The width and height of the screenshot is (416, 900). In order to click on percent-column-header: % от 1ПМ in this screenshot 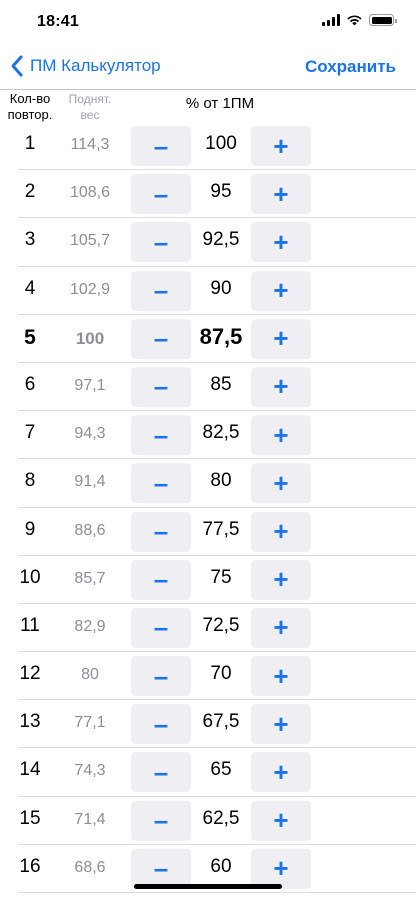, I will do `click(220, 103)`.